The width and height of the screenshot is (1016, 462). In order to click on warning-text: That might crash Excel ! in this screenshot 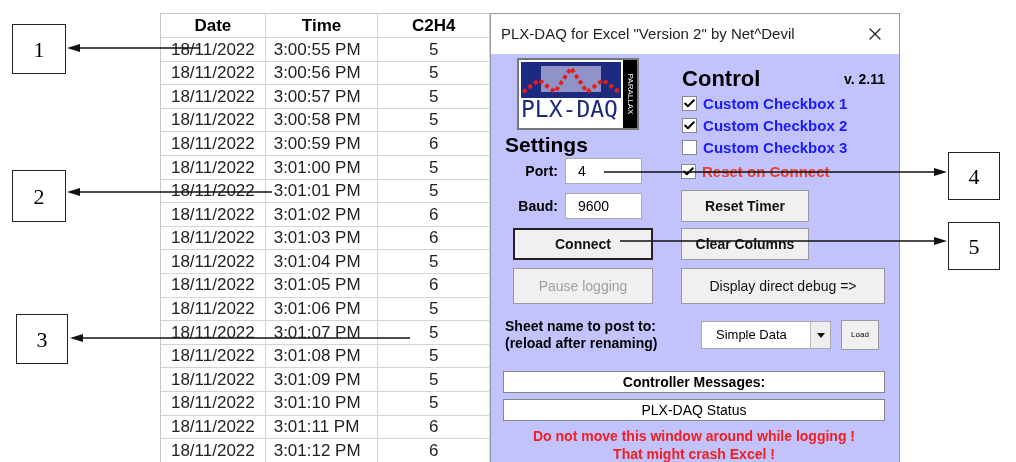, I will do `click(694, 453)`.